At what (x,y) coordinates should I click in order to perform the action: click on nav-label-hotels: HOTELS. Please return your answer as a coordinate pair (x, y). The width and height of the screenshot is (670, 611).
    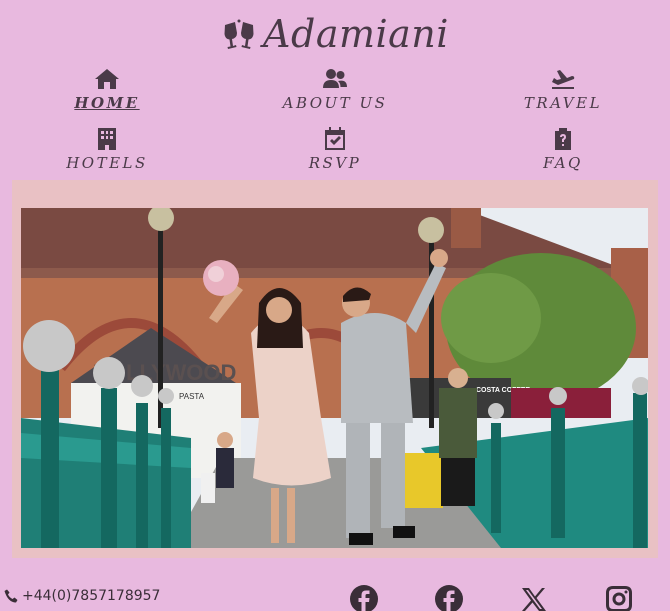
    Looking at the image, I should click on (107, 163).